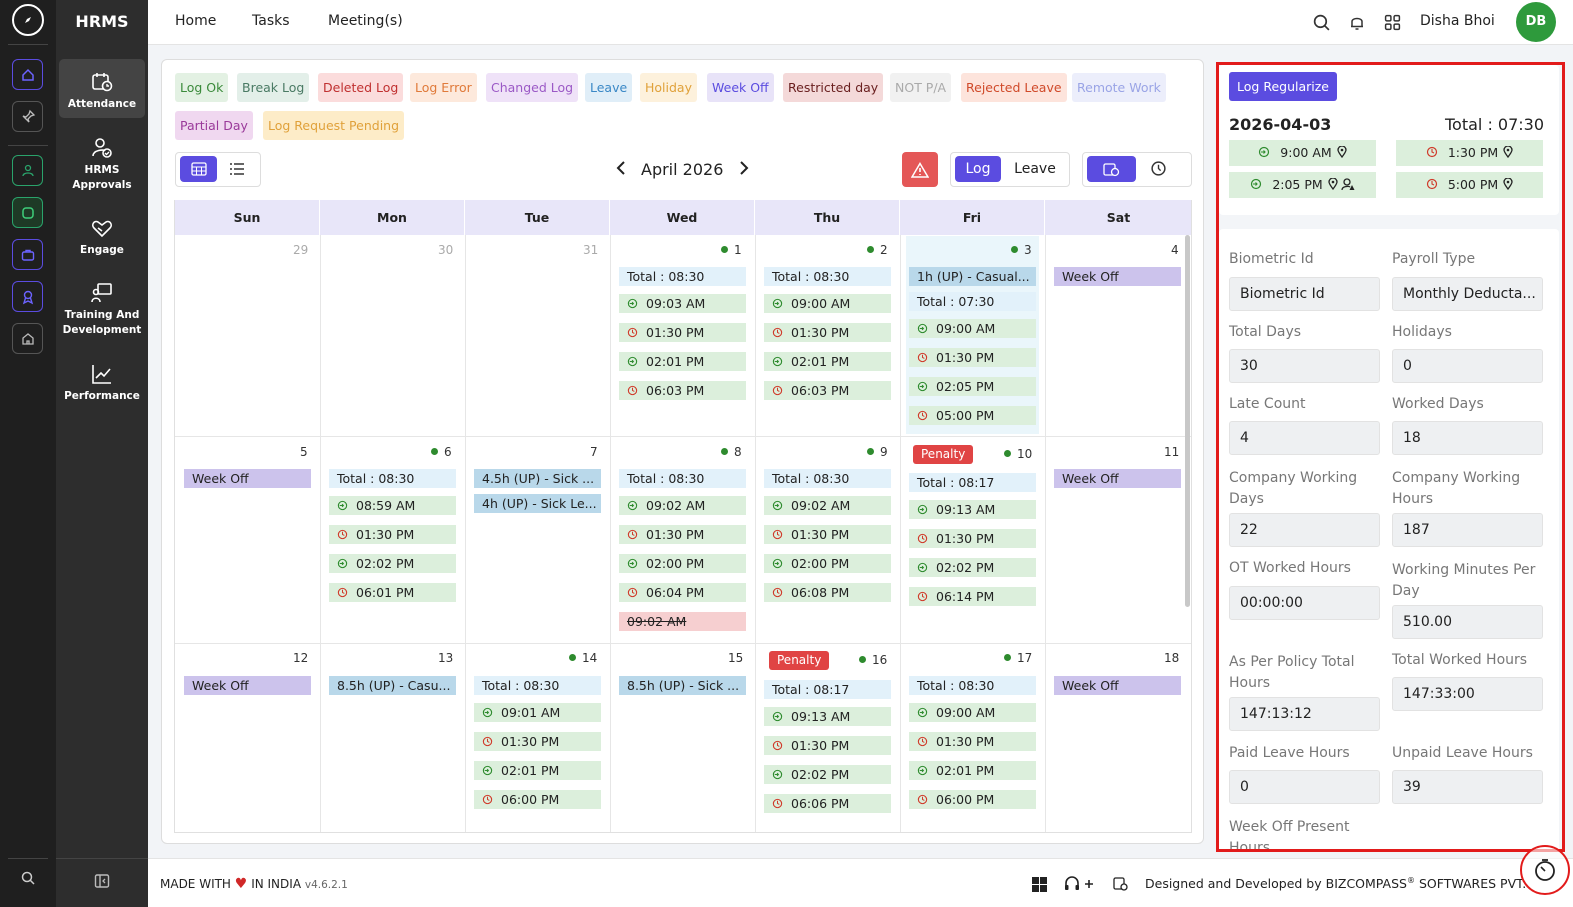 The image size is (1573, 907). I want to click on list-view-button, so click(237, 169).